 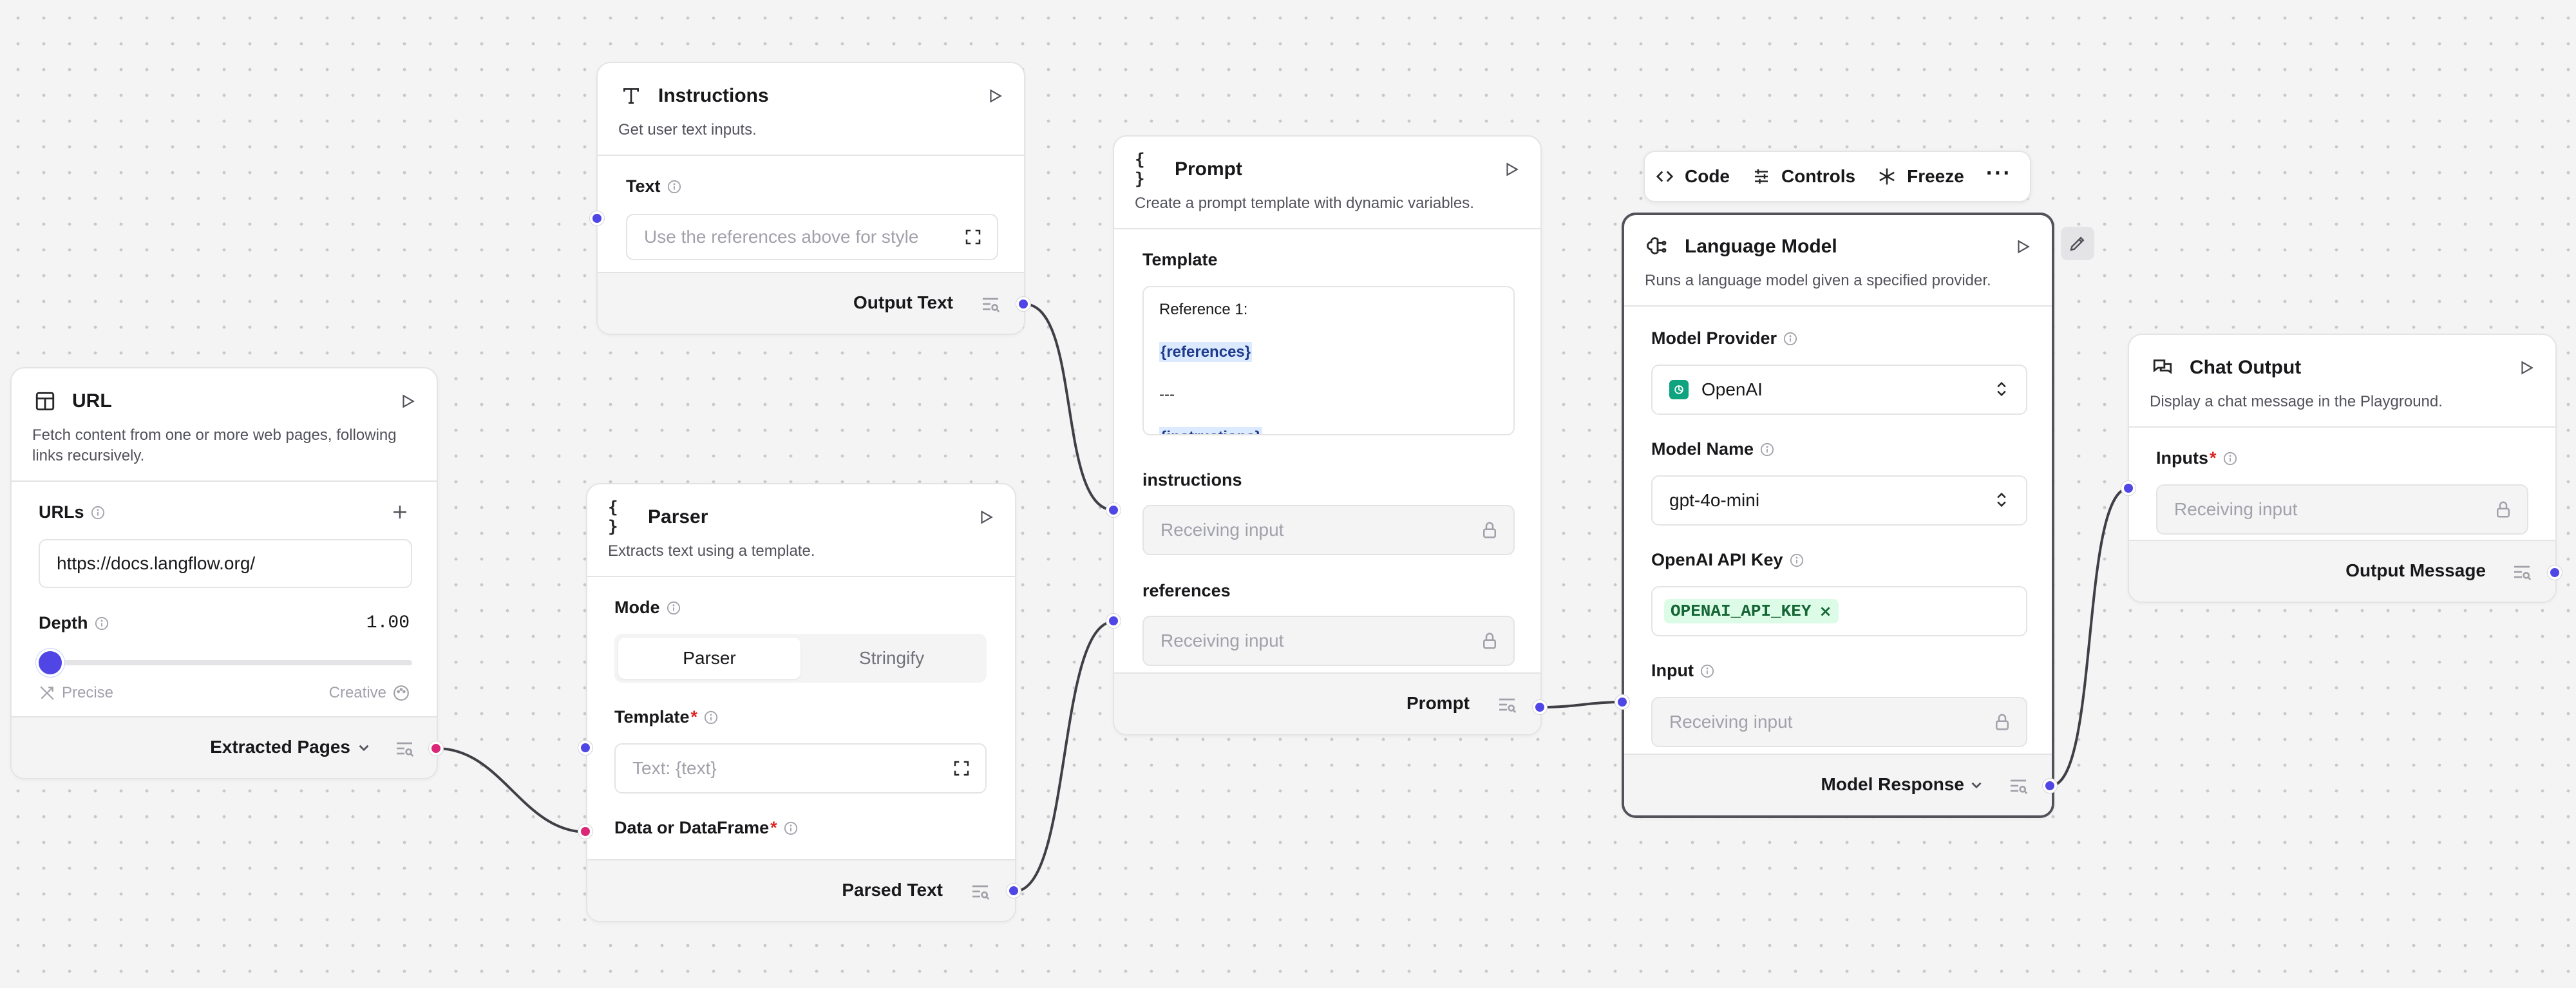 I want to click on text-placeholder: Use the references above for style, so click(x=781, y=237).